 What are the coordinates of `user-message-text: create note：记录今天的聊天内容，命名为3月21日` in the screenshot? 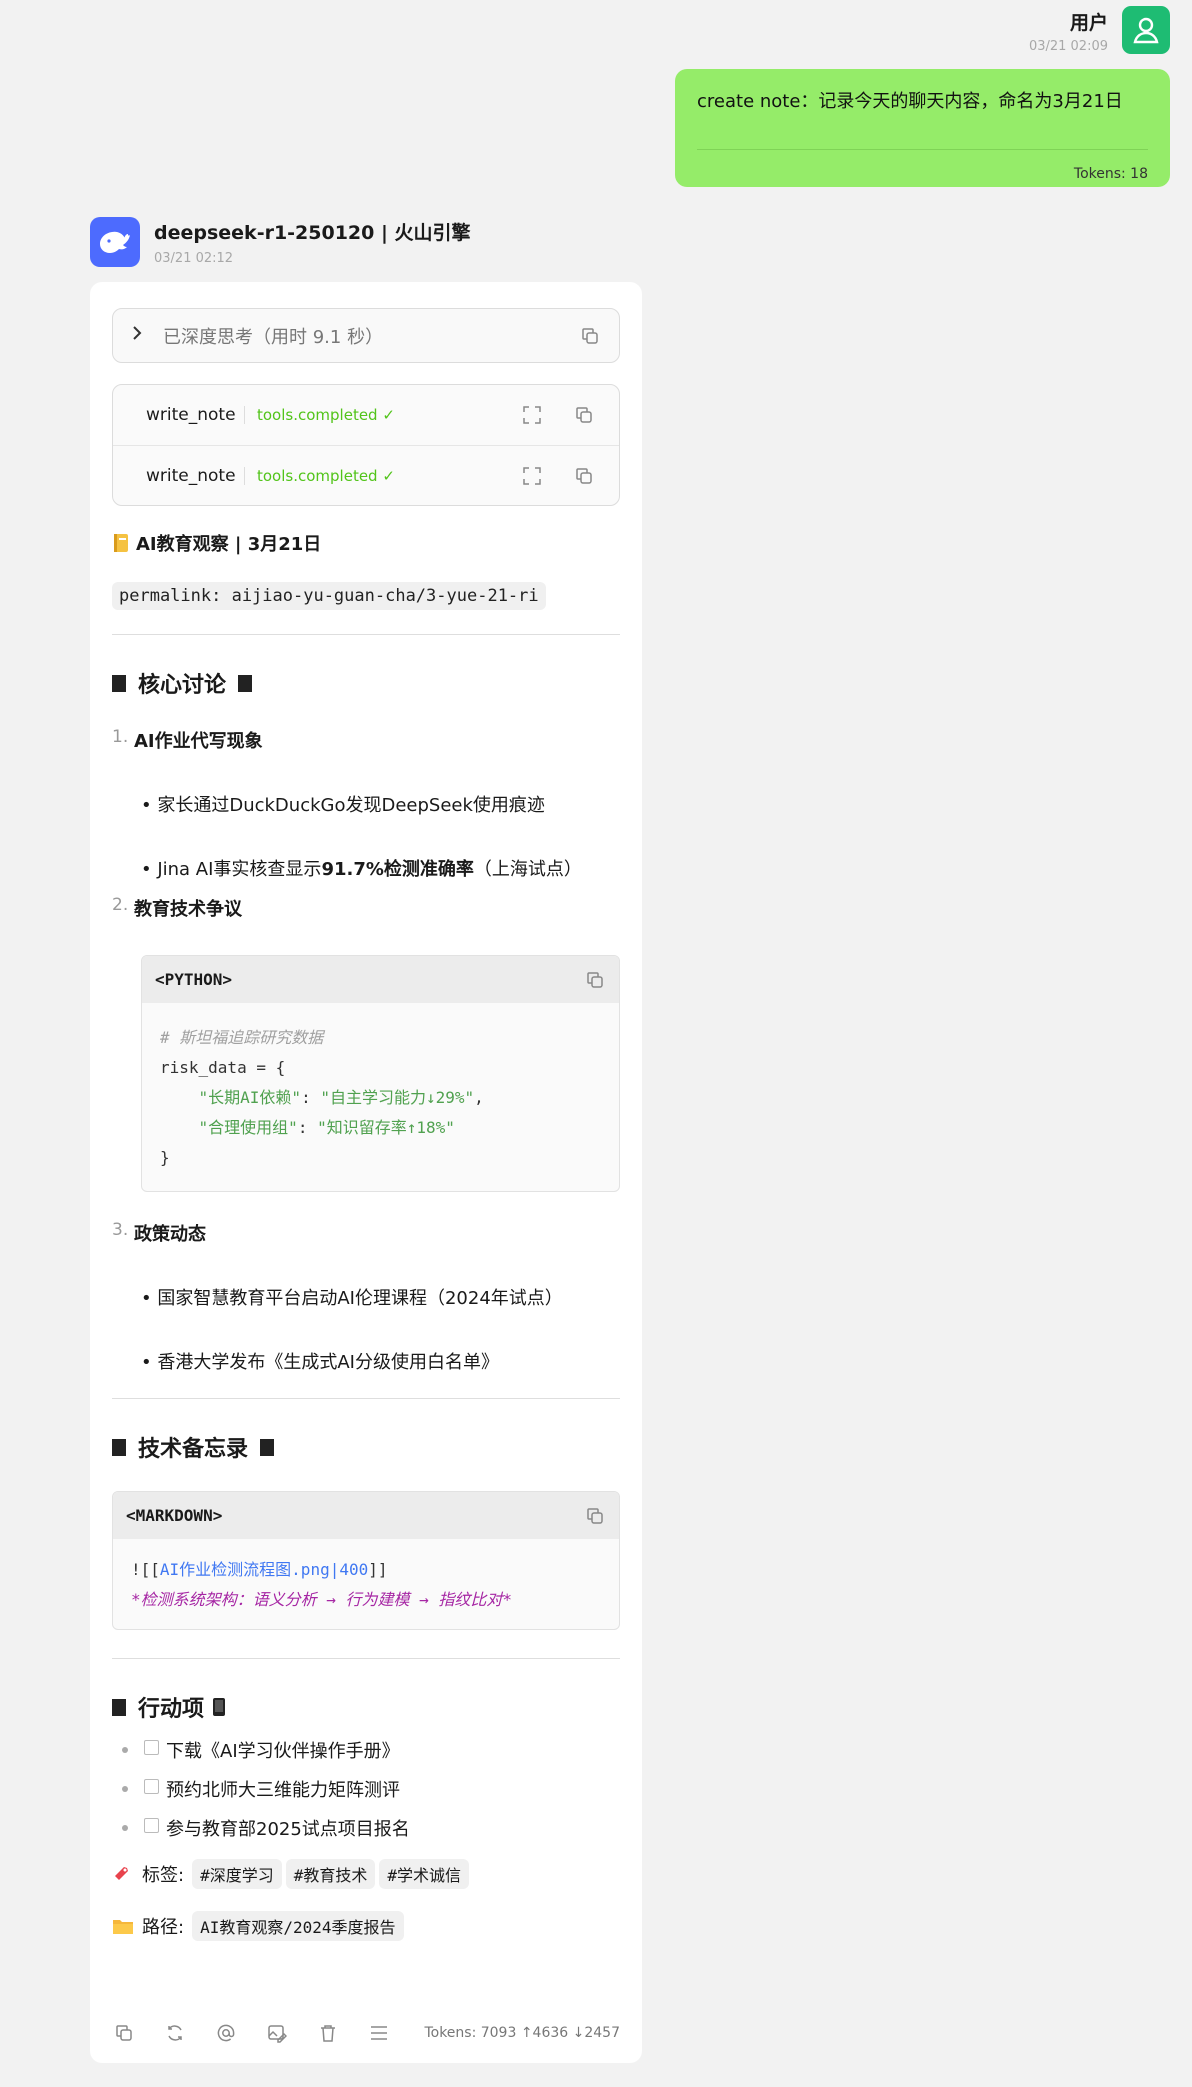 It's located at (910, 101).